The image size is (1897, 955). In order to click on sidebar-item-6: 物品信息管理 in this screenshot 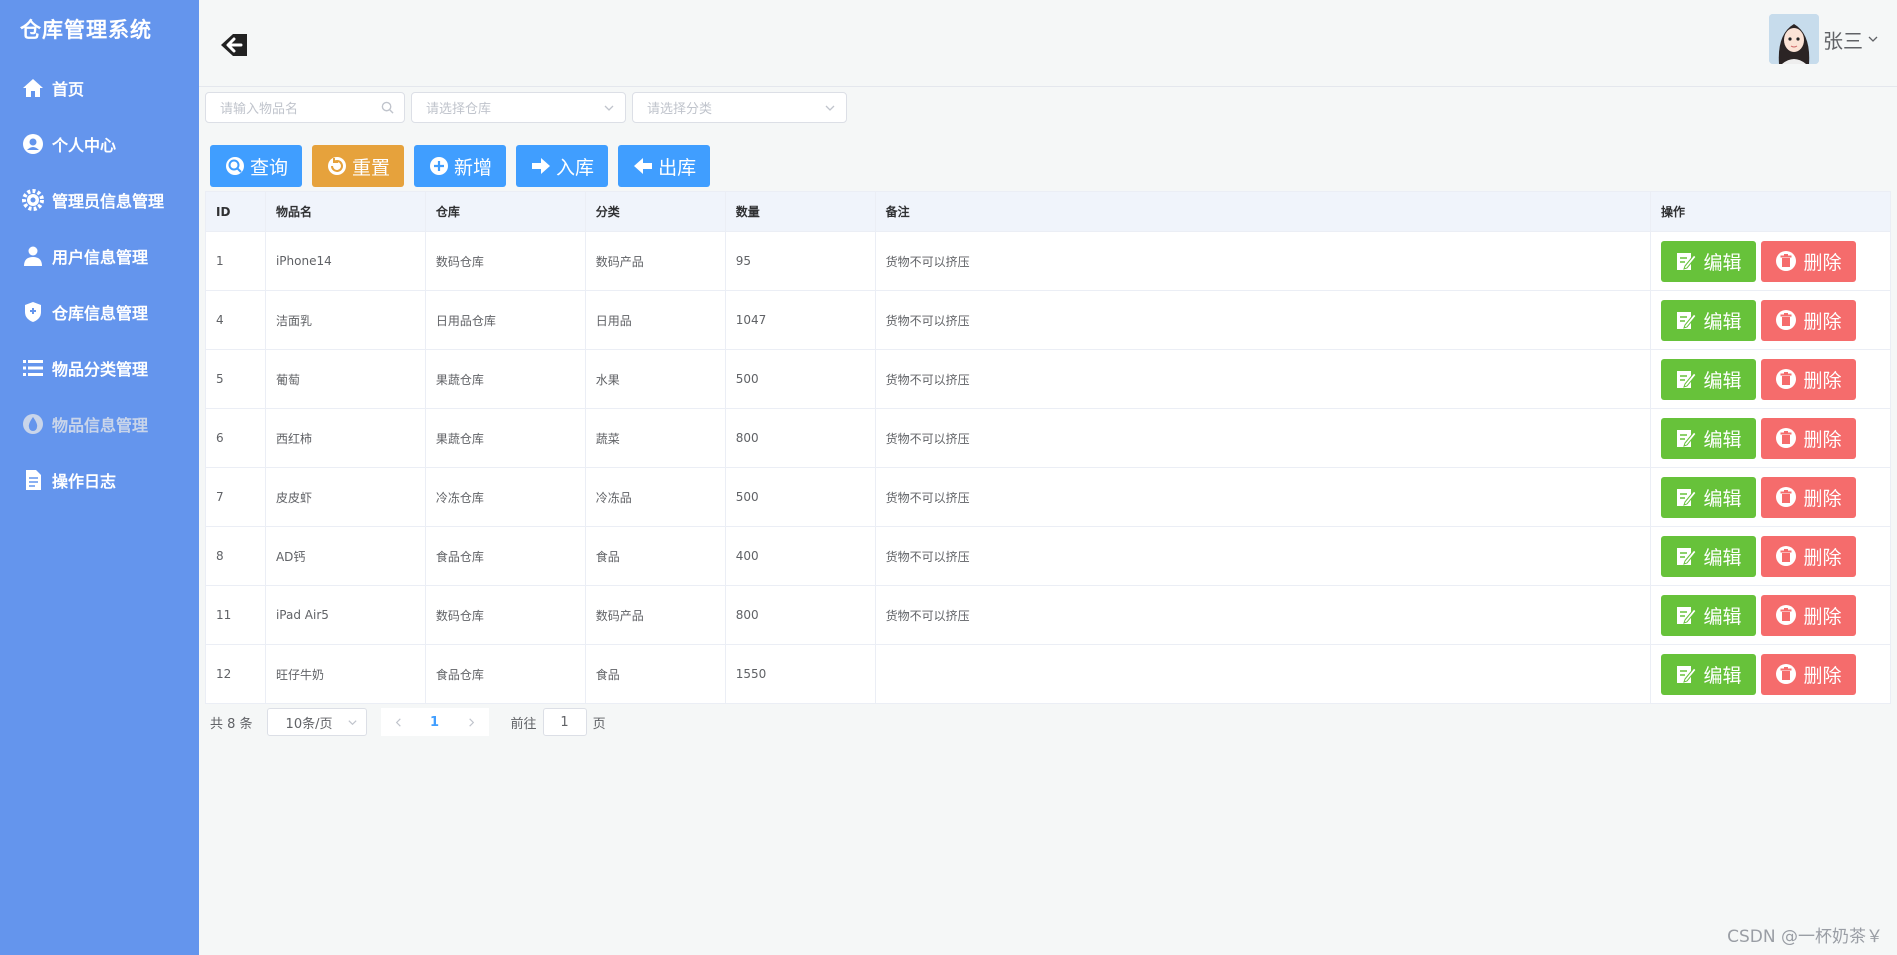, I will do `click(99, 424)`.